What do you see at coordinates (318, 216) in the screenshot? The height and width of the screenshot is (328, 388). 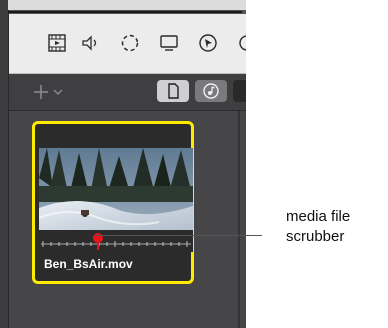 I see `callout-line-1: media file` at bounding box center [318, 216].